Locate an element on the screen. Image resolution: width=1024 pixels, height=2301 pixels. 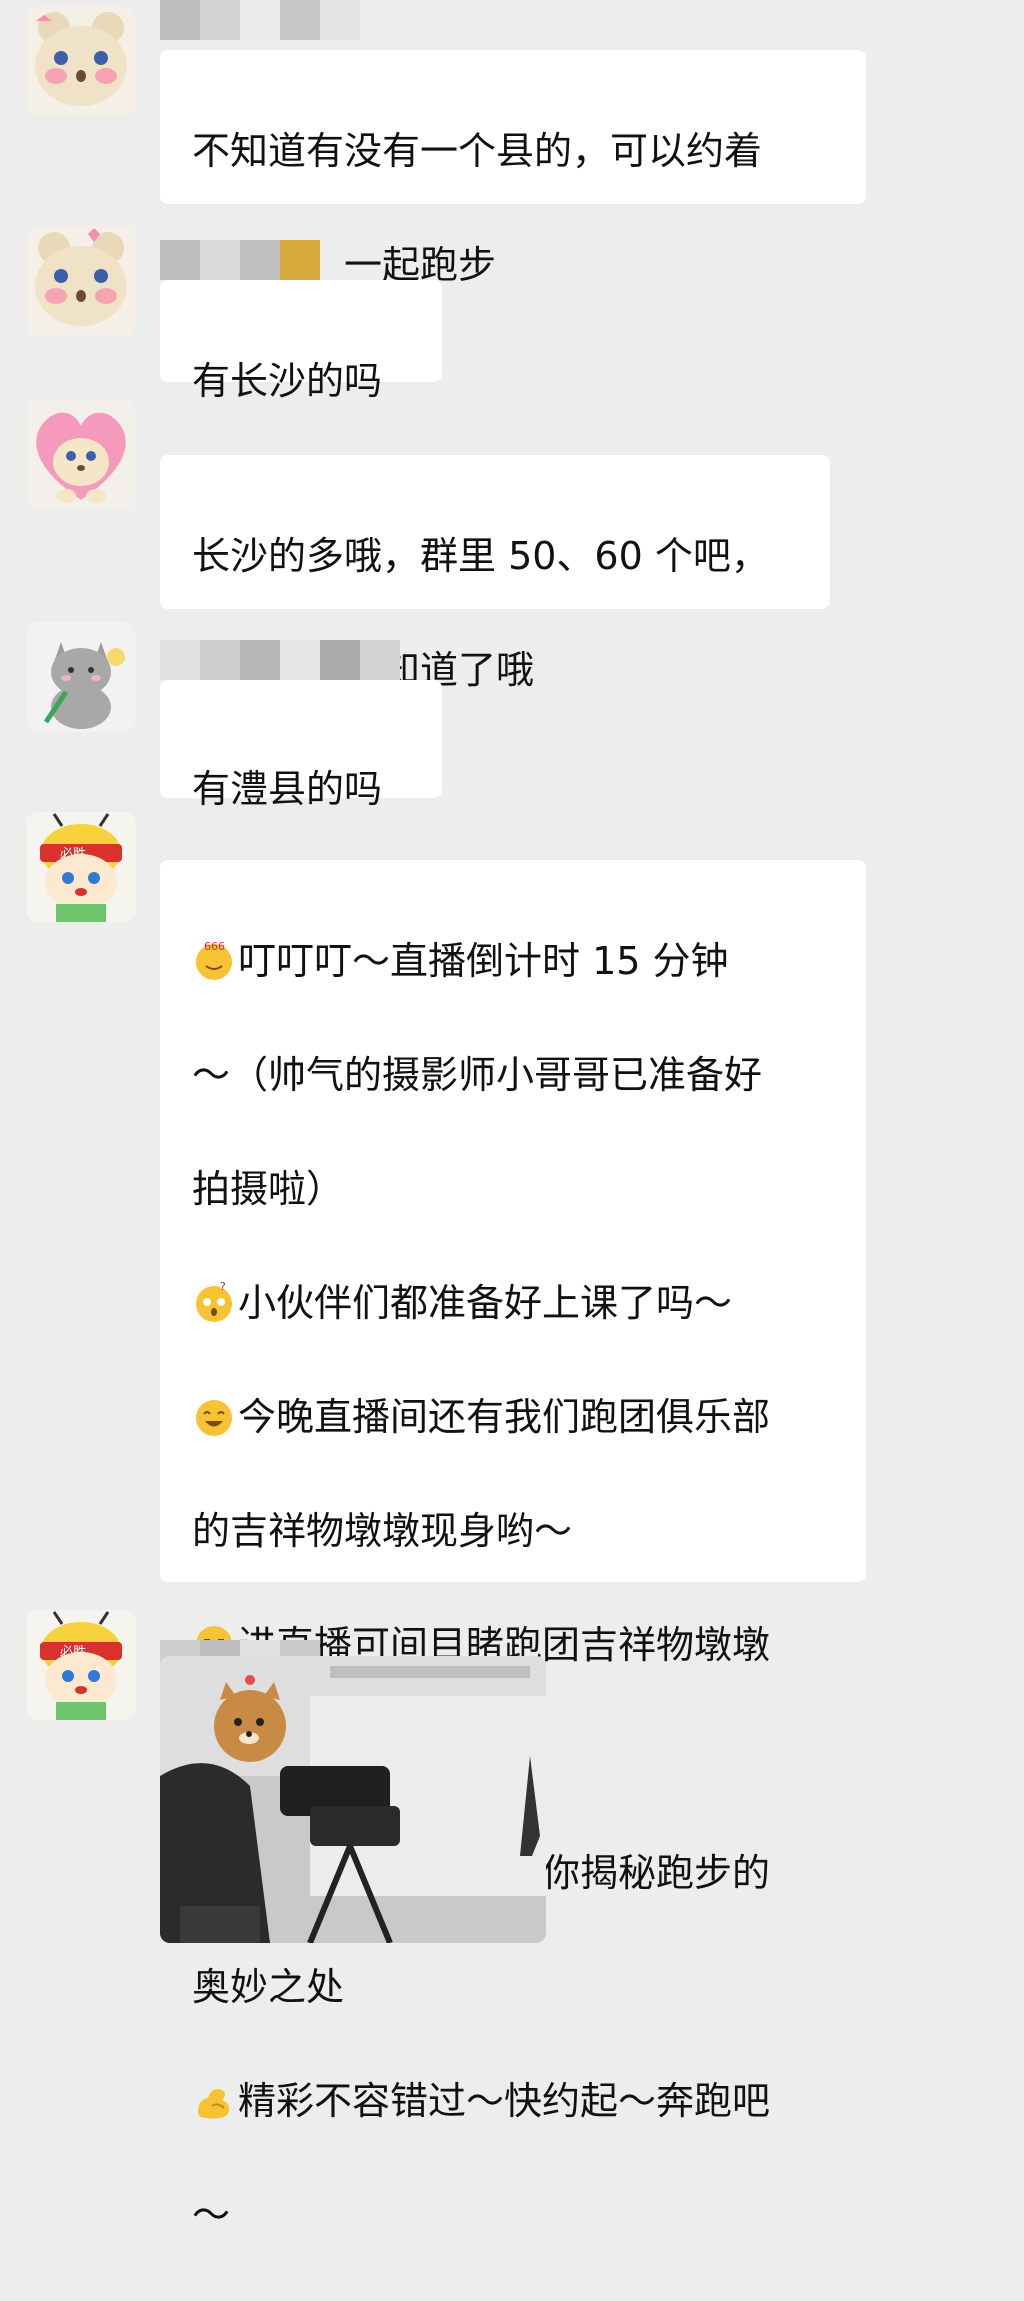
announcement-line-11: 精彩不容错过～快约起～奔跑吧 is located at coordinates (515, 2101).